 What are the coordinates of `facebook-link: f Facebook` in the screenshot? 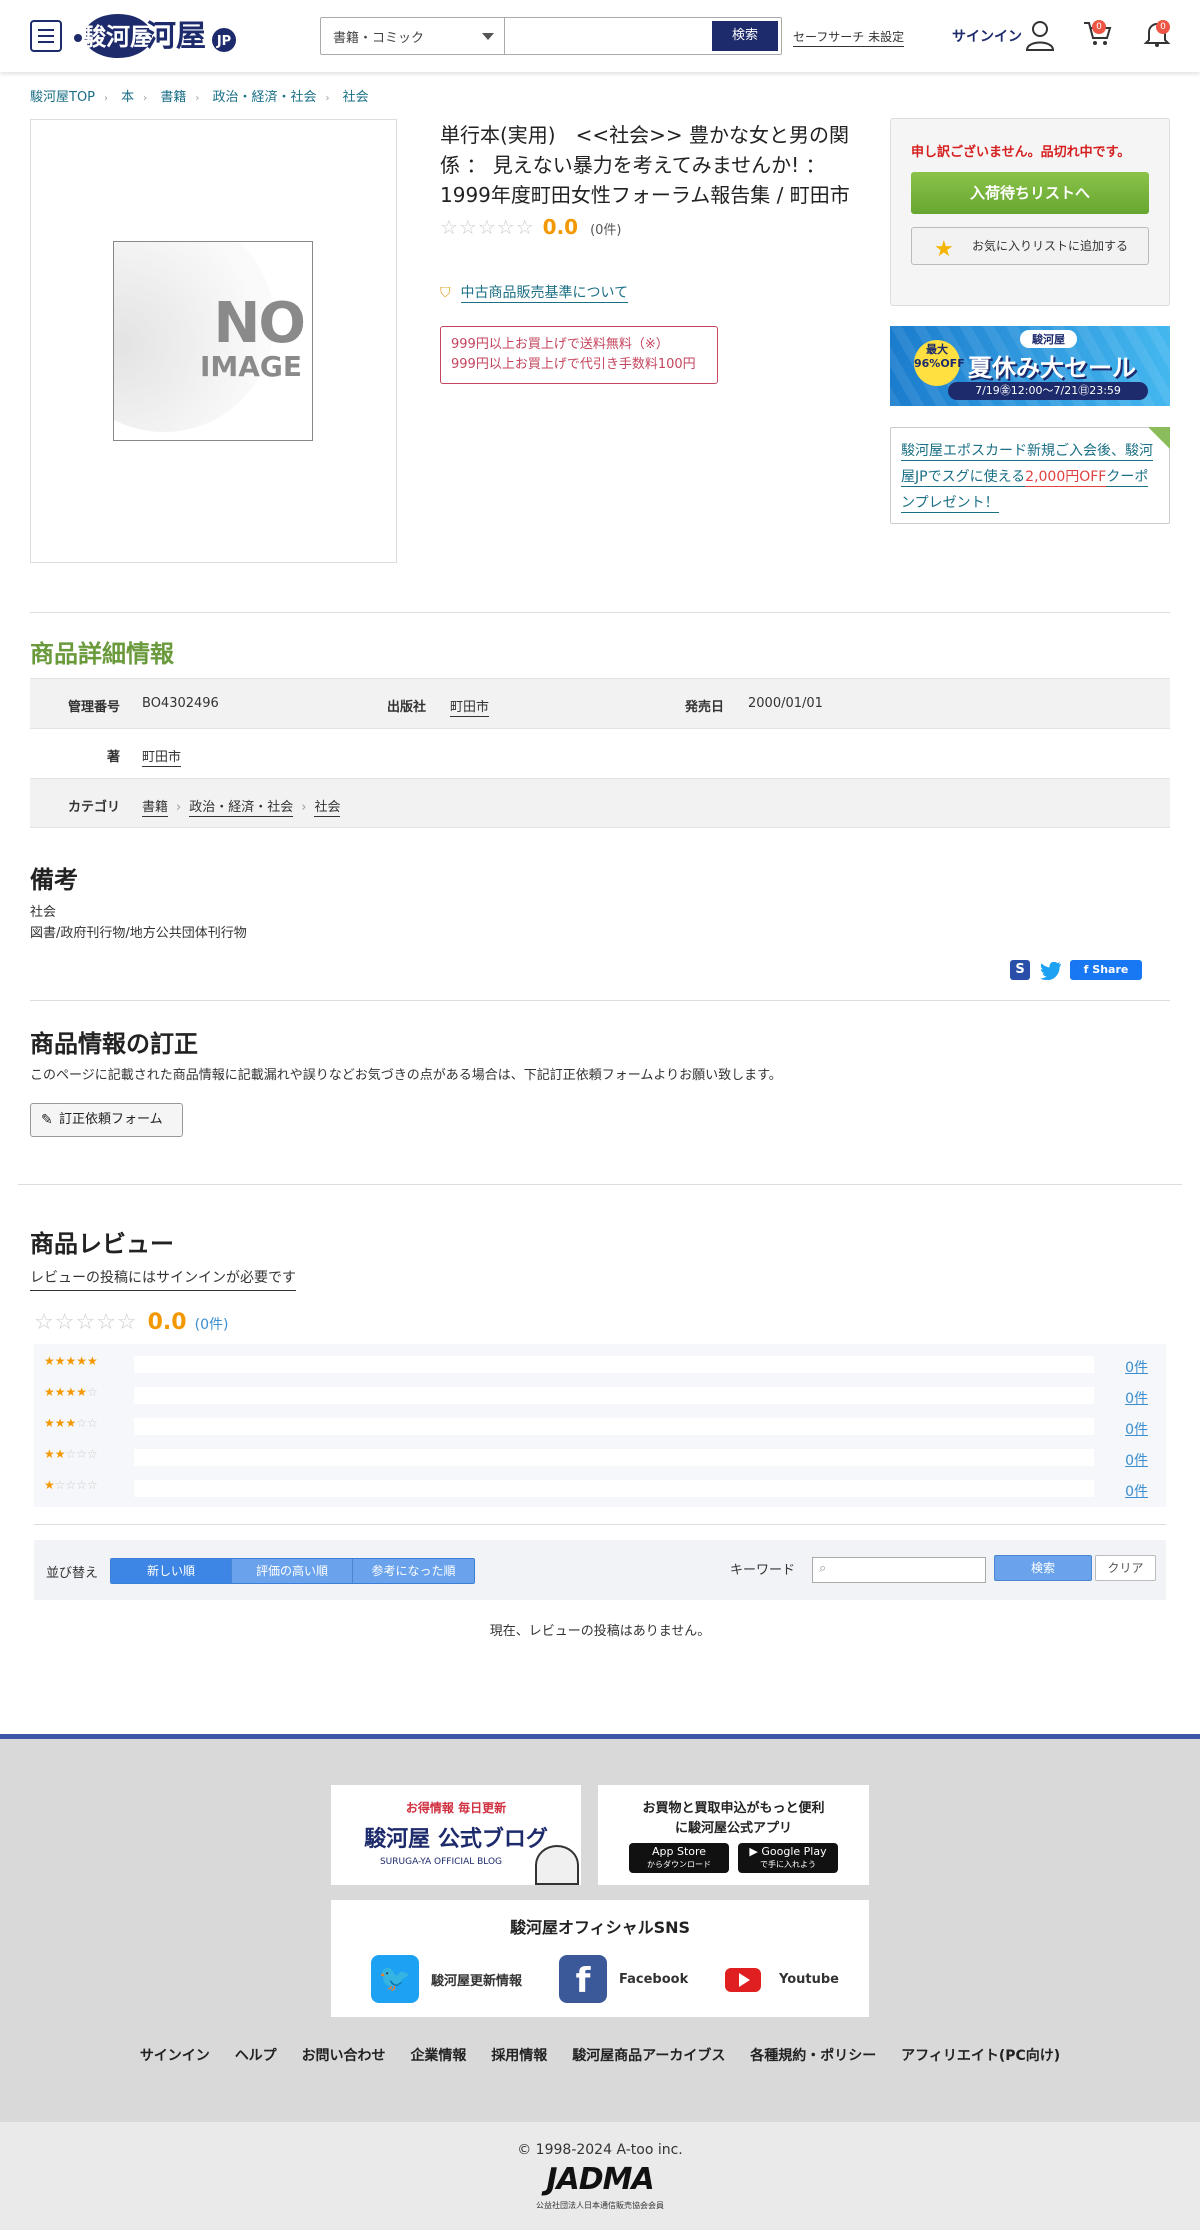 It's located at (623, 1979).